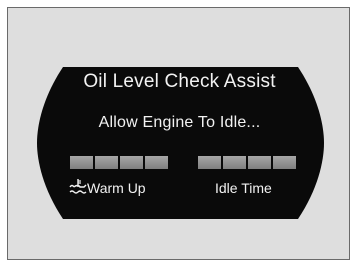  Describe the element at coordinates (247, 162) in the screenshot. I see `idle-time-progress-bar` at that location.